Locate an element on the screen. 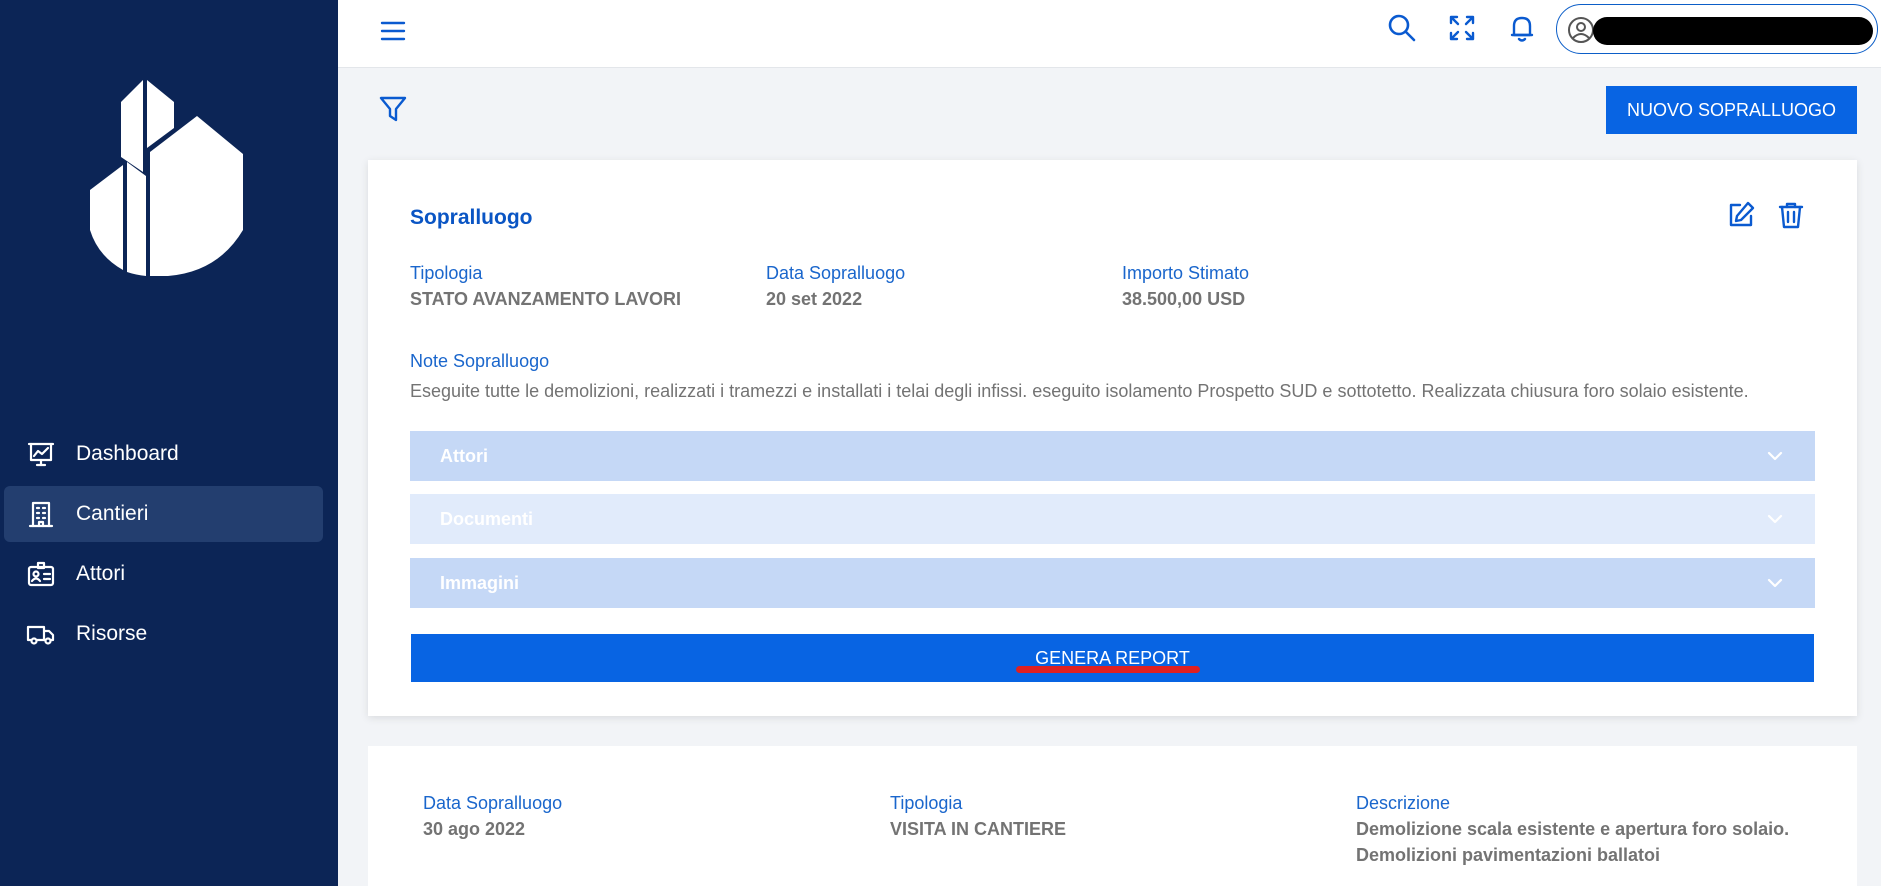 The width and height of the screenshot is (1881, 886). card-title: Sopralluogo is located at coordinates (471, 217).